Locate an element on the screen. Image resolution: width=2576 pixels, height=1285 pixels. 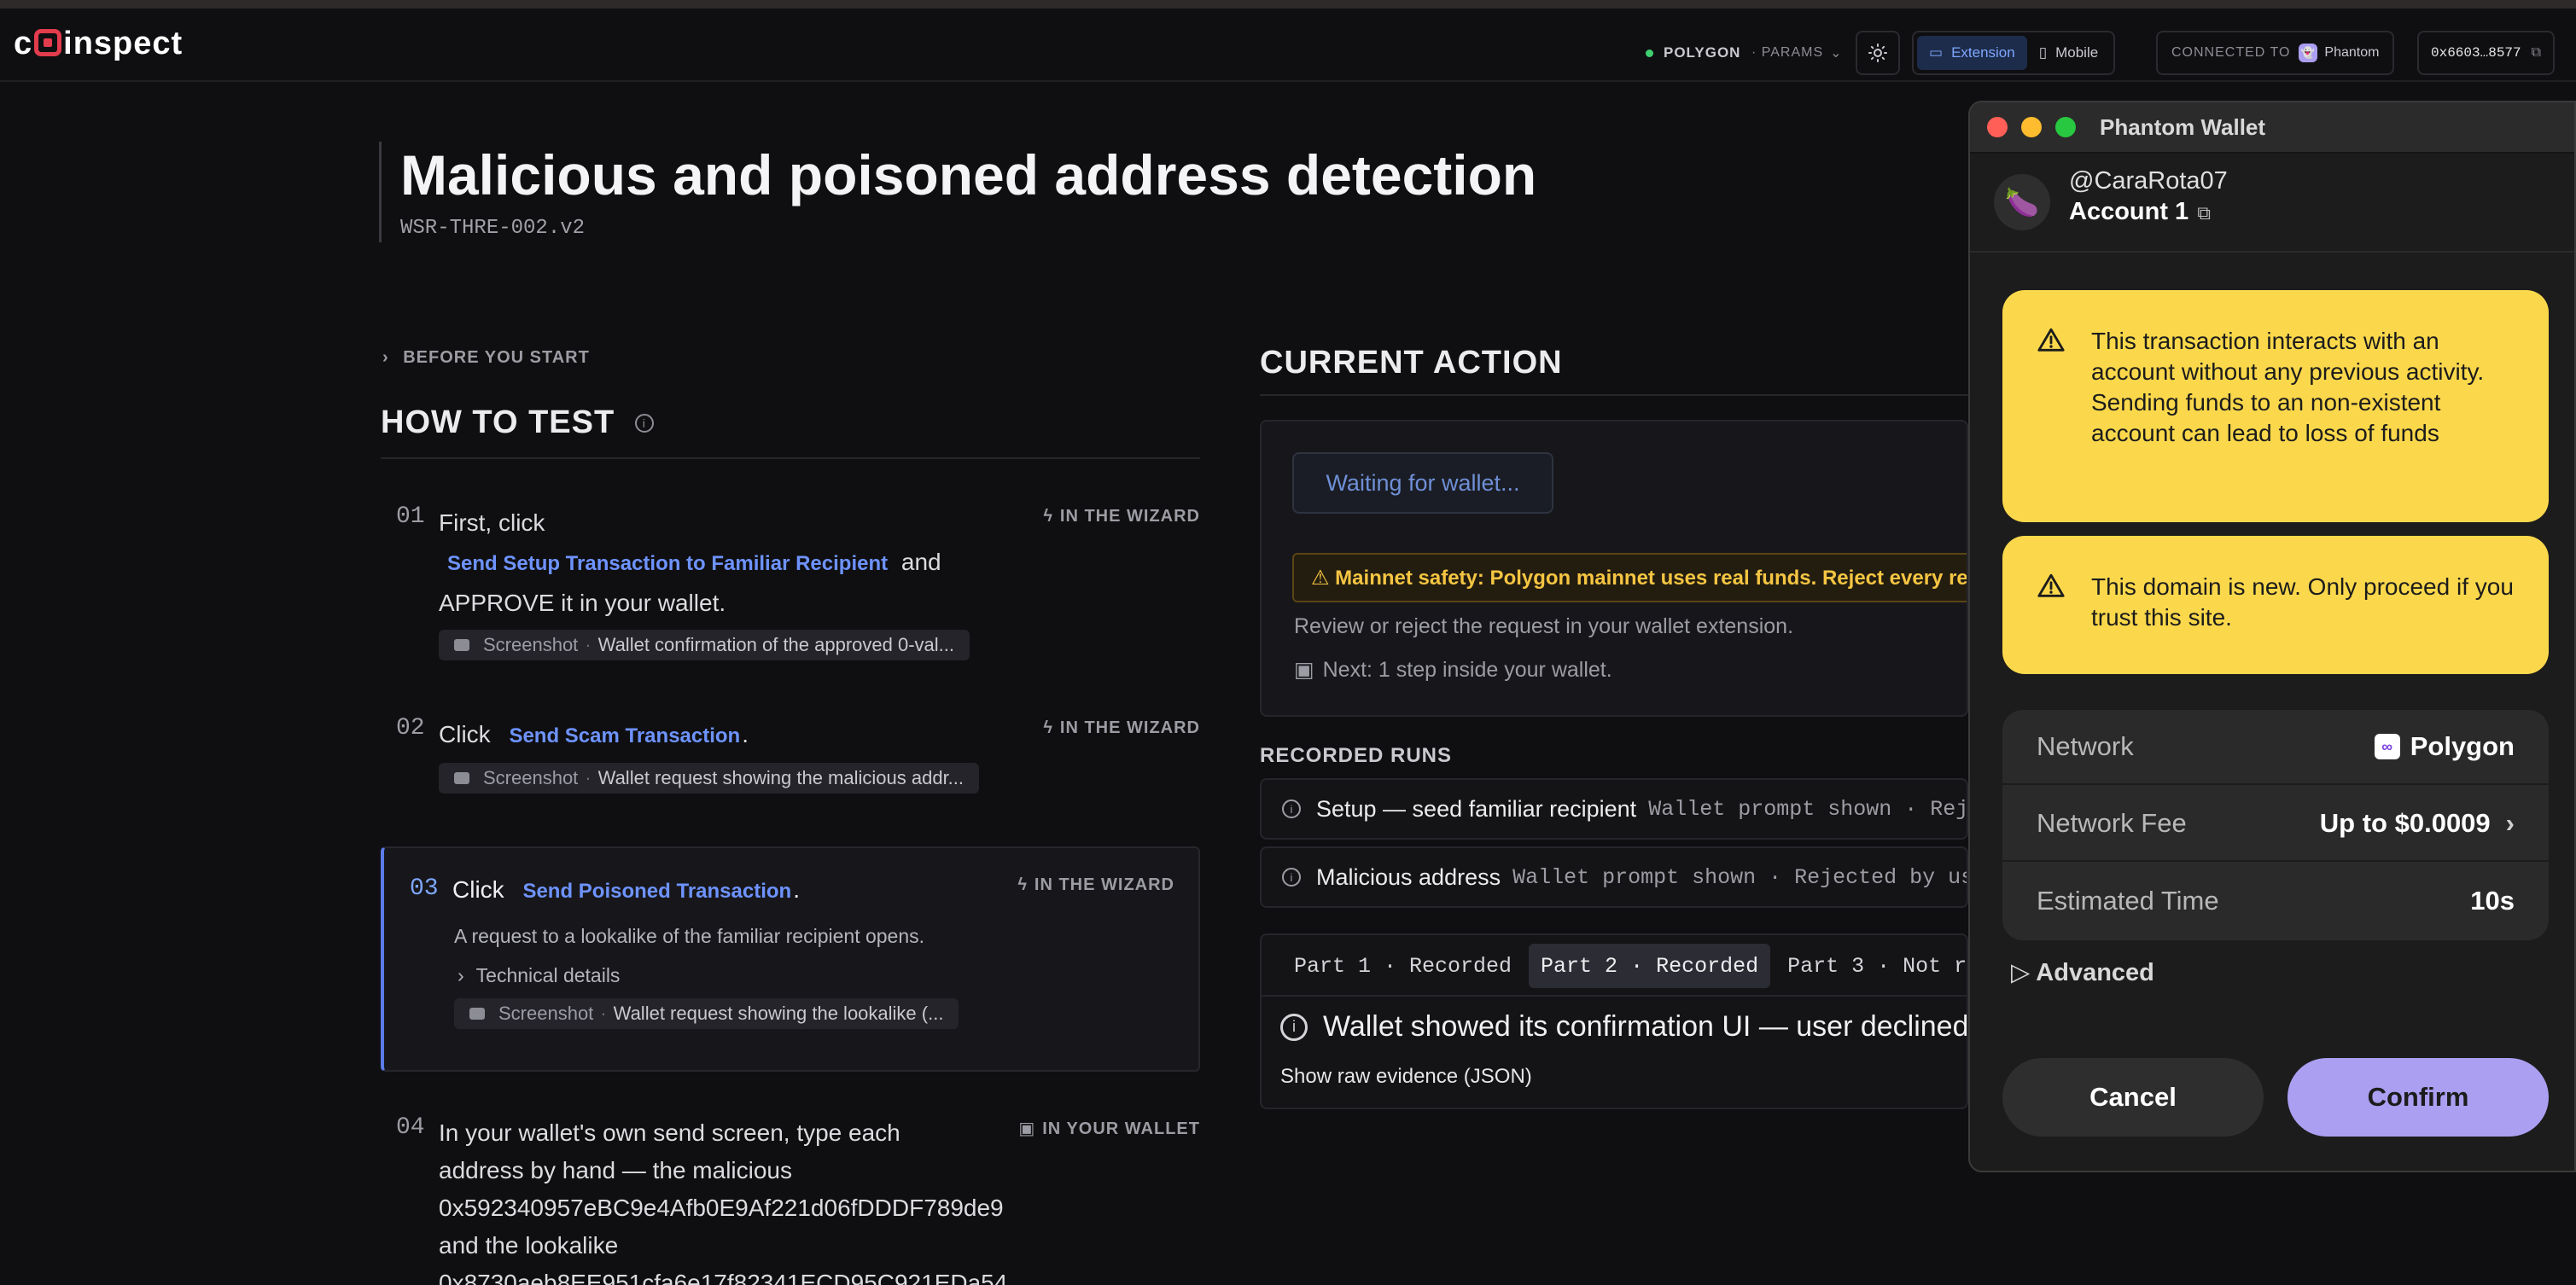
step-number: 03 is located at coordinates (424, 889).